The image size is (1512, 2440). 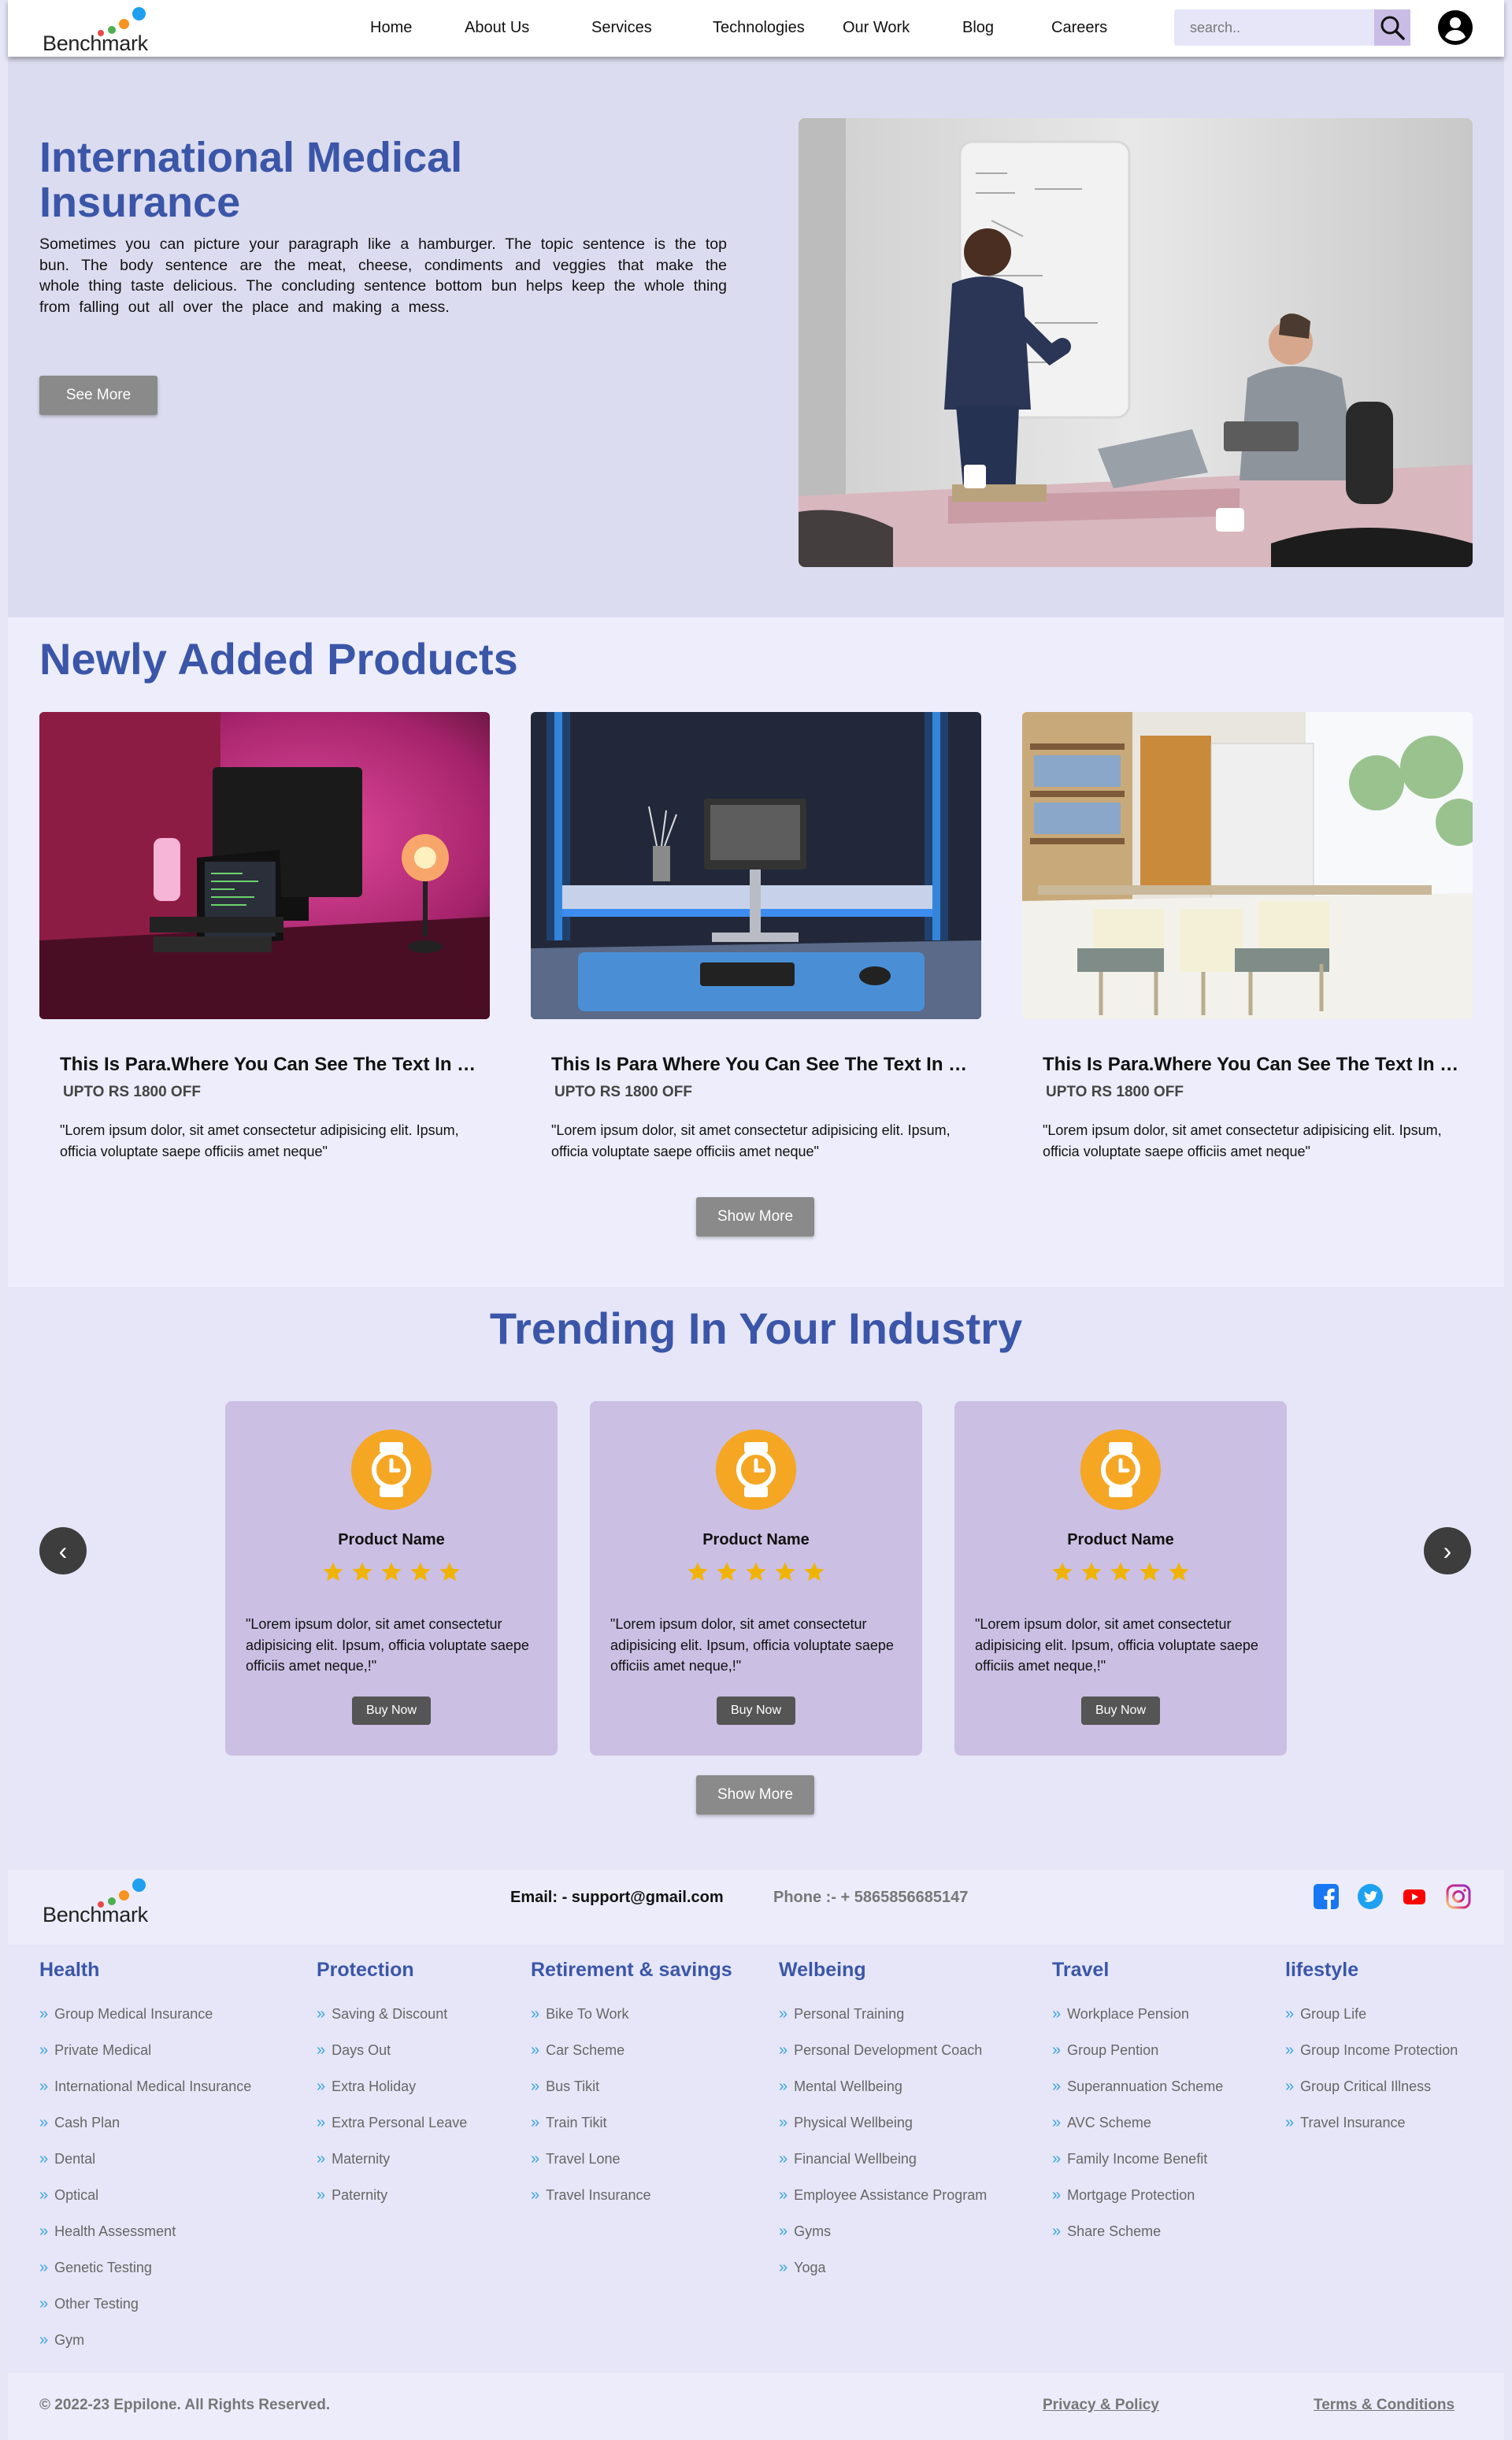 What do you see at coordinates (392, 2022) in the screenshot?
I see `footer-link: » Saving & Discount` at bounding box center [392, 2022].